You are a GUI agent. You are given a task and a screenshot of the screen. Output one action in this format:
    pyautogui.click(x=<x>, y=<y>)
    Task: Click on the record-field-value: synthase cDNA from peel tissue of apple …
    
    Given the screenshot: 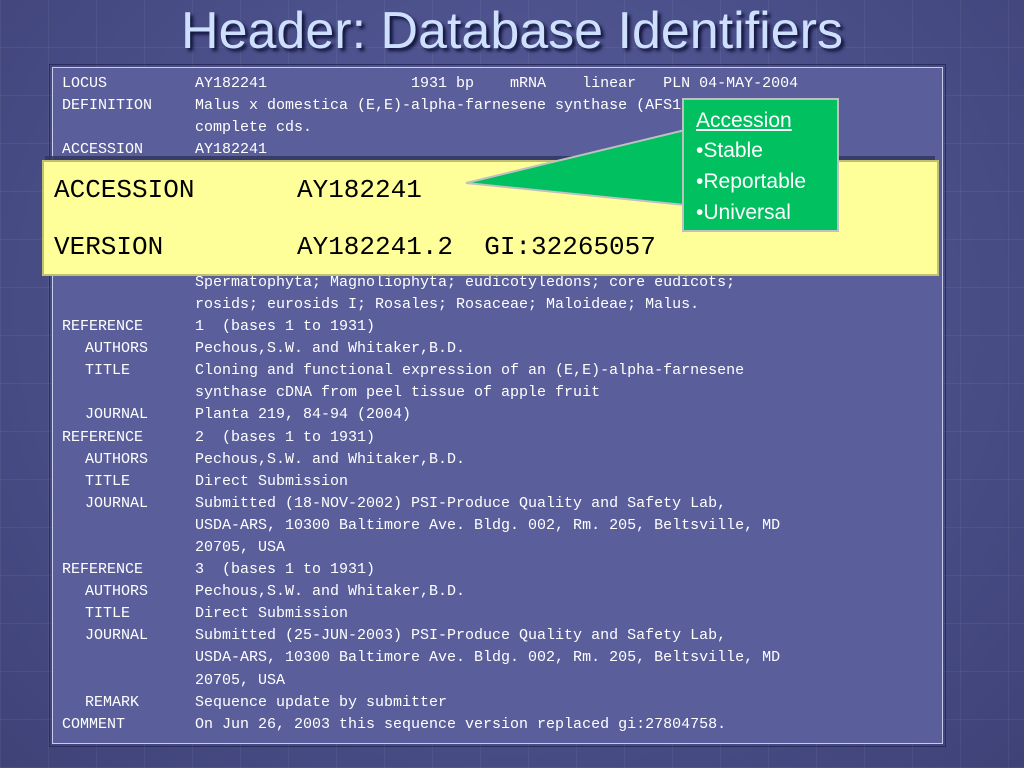 What is the action you would take?
    pyautogui.click(x=398, y=393)
    